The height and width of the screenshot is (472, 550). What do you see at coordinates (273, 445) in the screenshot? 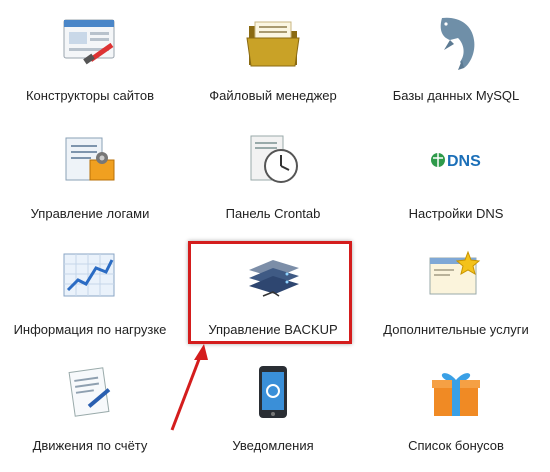
I see `tile-label: Уведомления` at bounding box center [273, 445].